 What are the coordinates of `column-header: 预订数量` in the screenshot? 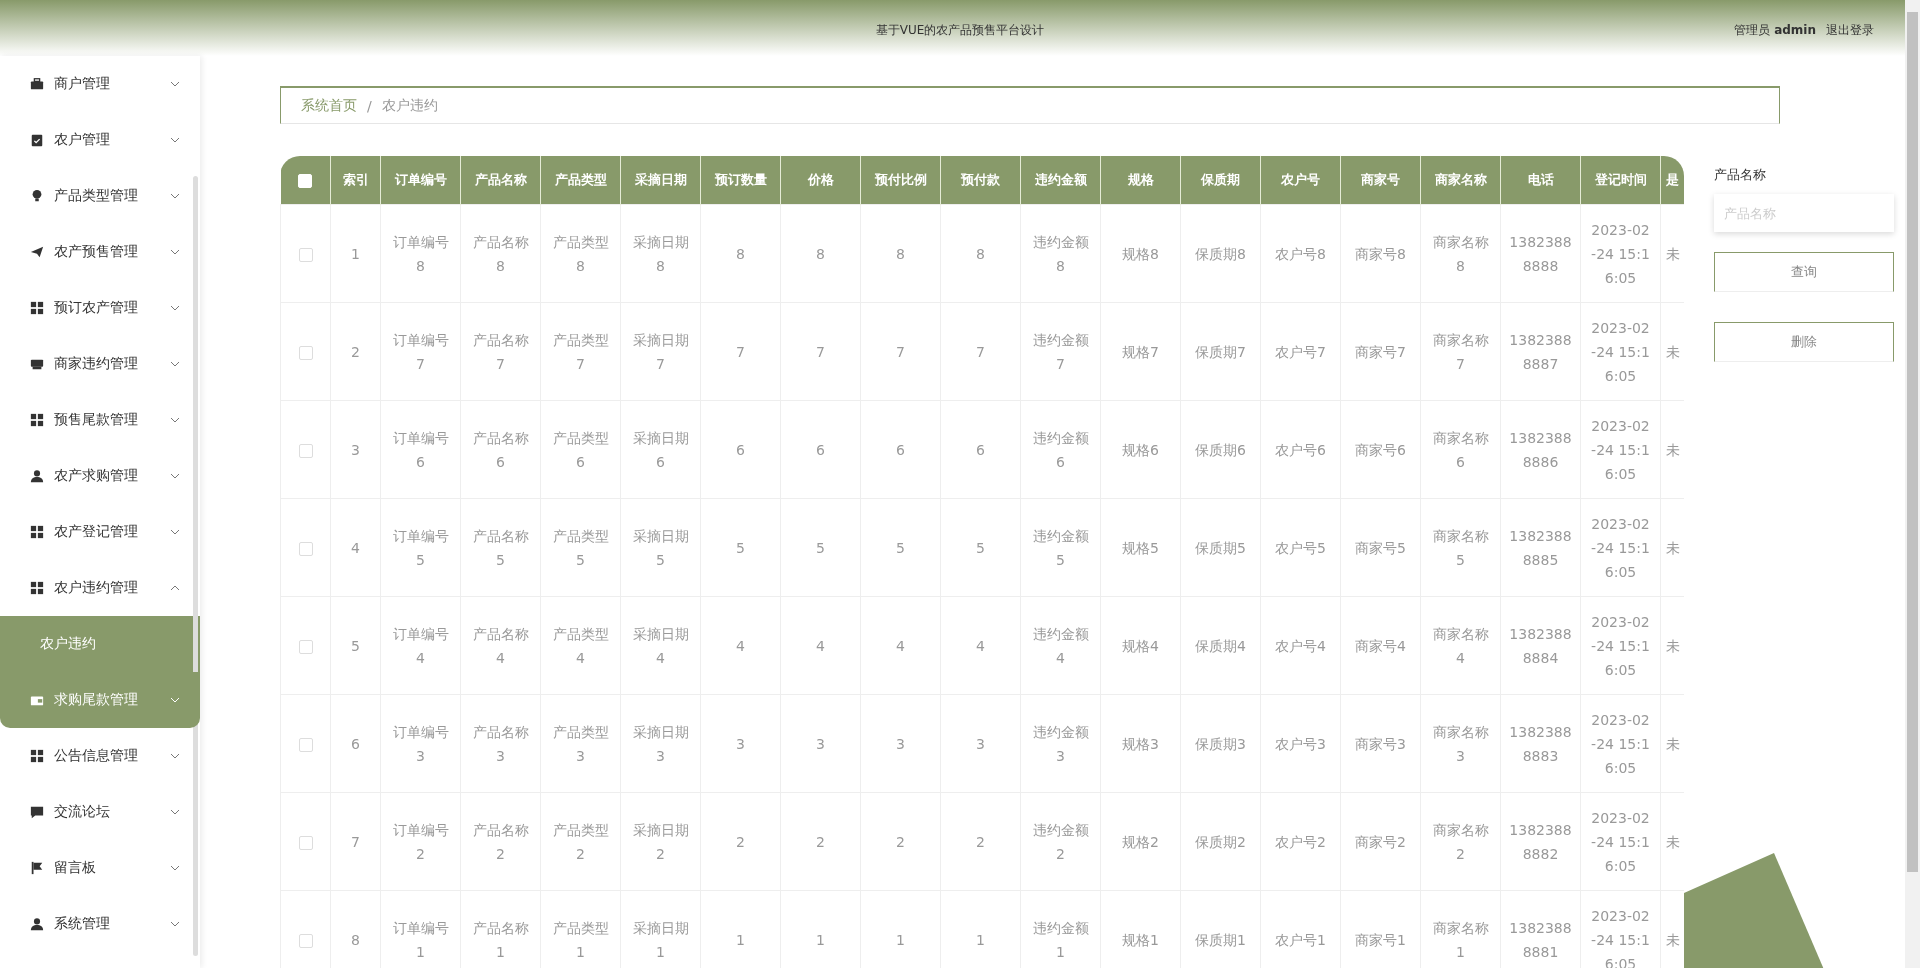 It's located at (740, 180).